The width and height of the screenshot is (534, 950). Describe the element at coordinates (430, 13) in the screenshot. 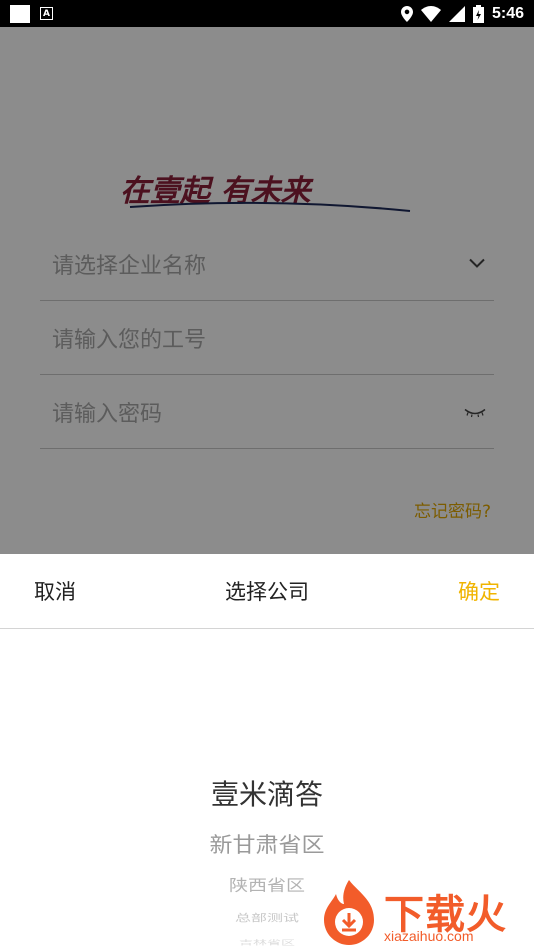

I see `wifi-icon` at that location.